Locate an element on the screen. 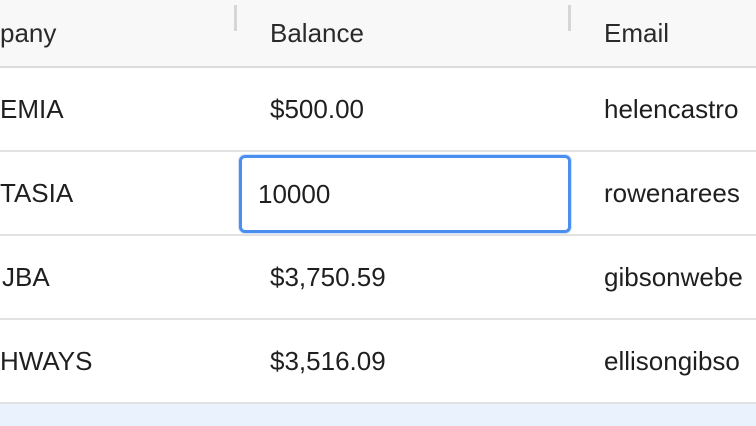  column-header-email-label: Email is located at coordinates (637, 32).